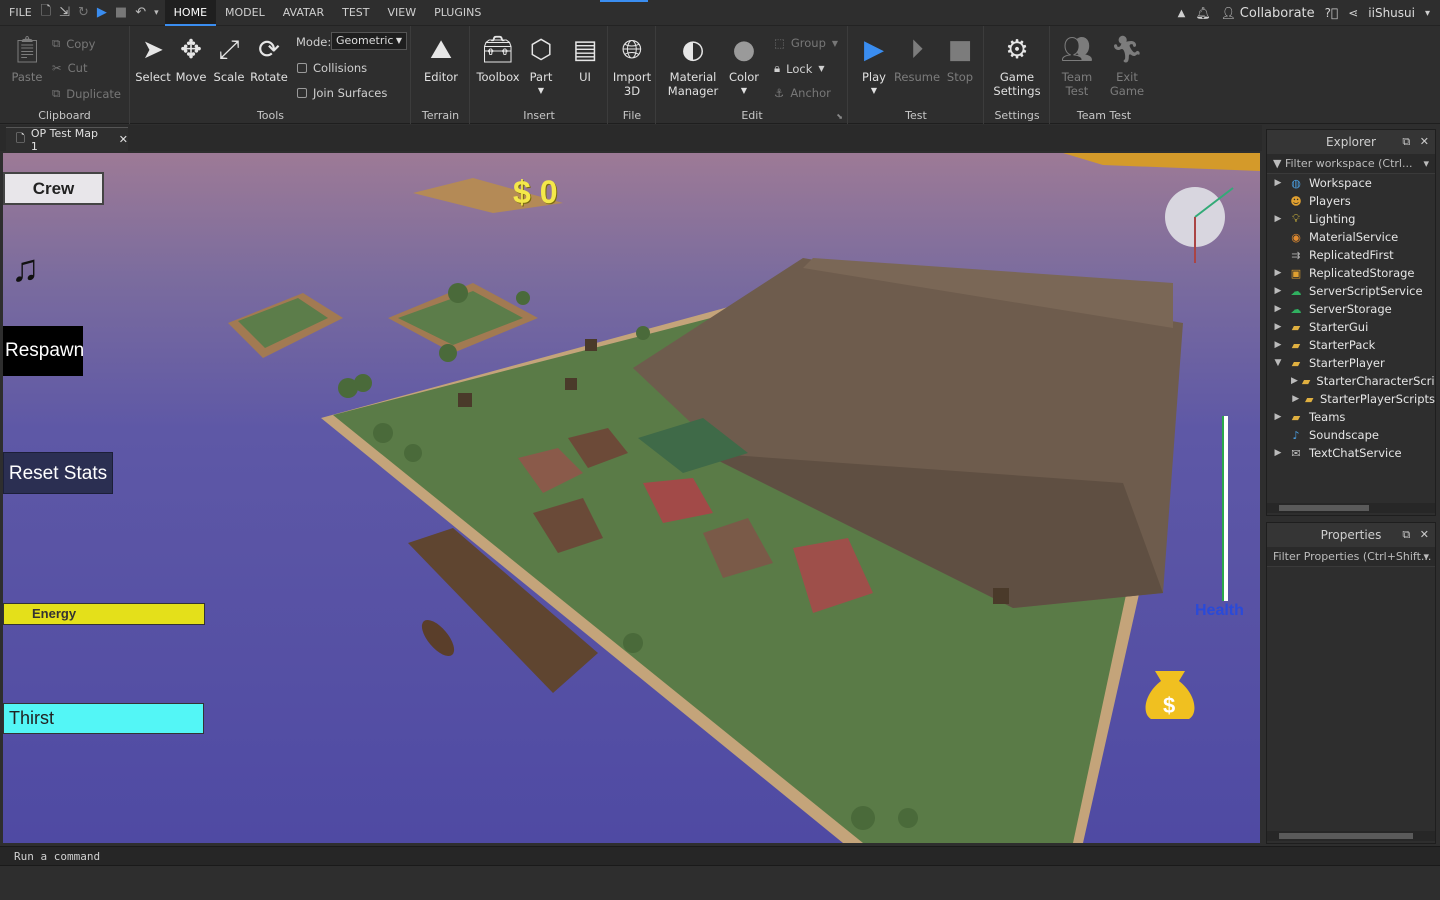  What do you see at coordinates (541, 66) in the screenshot?
I see `part-button: ⬡ Part ▼` at bounding box center [541, 66].